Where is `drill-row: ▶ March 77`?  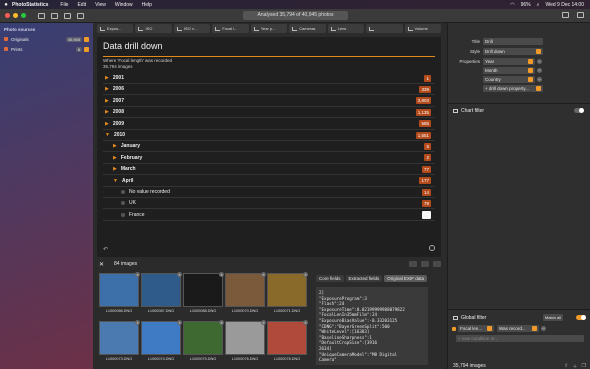 drill-row: ▶ March 77 is located at coordinates (269, 170).